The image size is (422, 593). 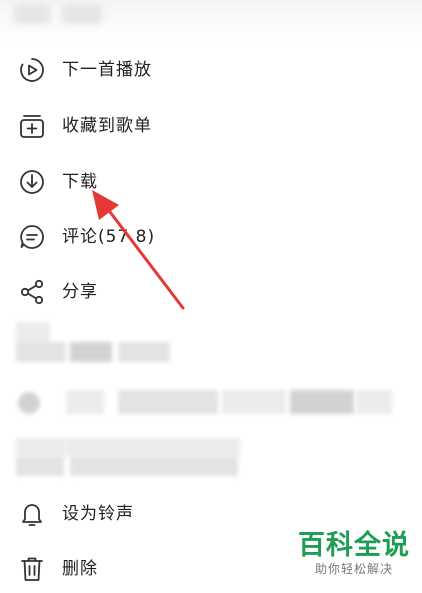 What do you see at coordinates (107, 126) in the screenshot?
I see `menu-label: 收藏到歌单` at bounding box center [107, 126].